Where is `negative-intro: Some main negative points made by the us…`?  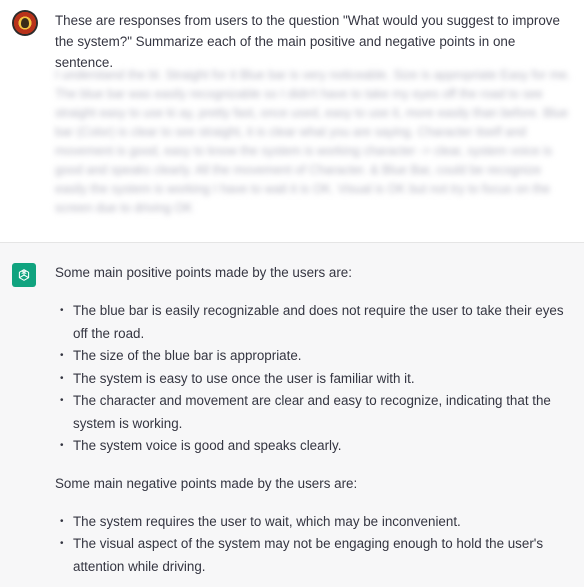
negative-intro: Some main negative points made by the us… is located at coordinates (206, 483).